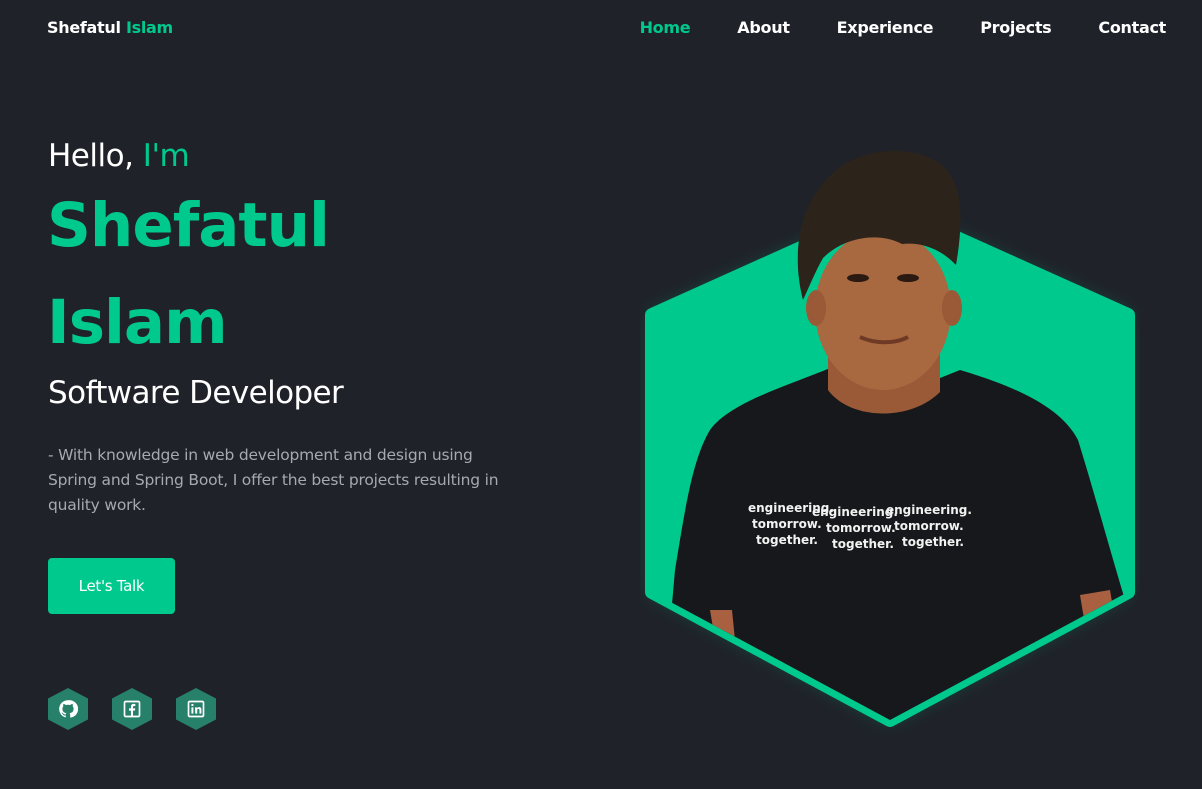  Describe the element at coordinates (84, 27) in the screenshot. I see `brand-first-name: Shefatul` at that location.